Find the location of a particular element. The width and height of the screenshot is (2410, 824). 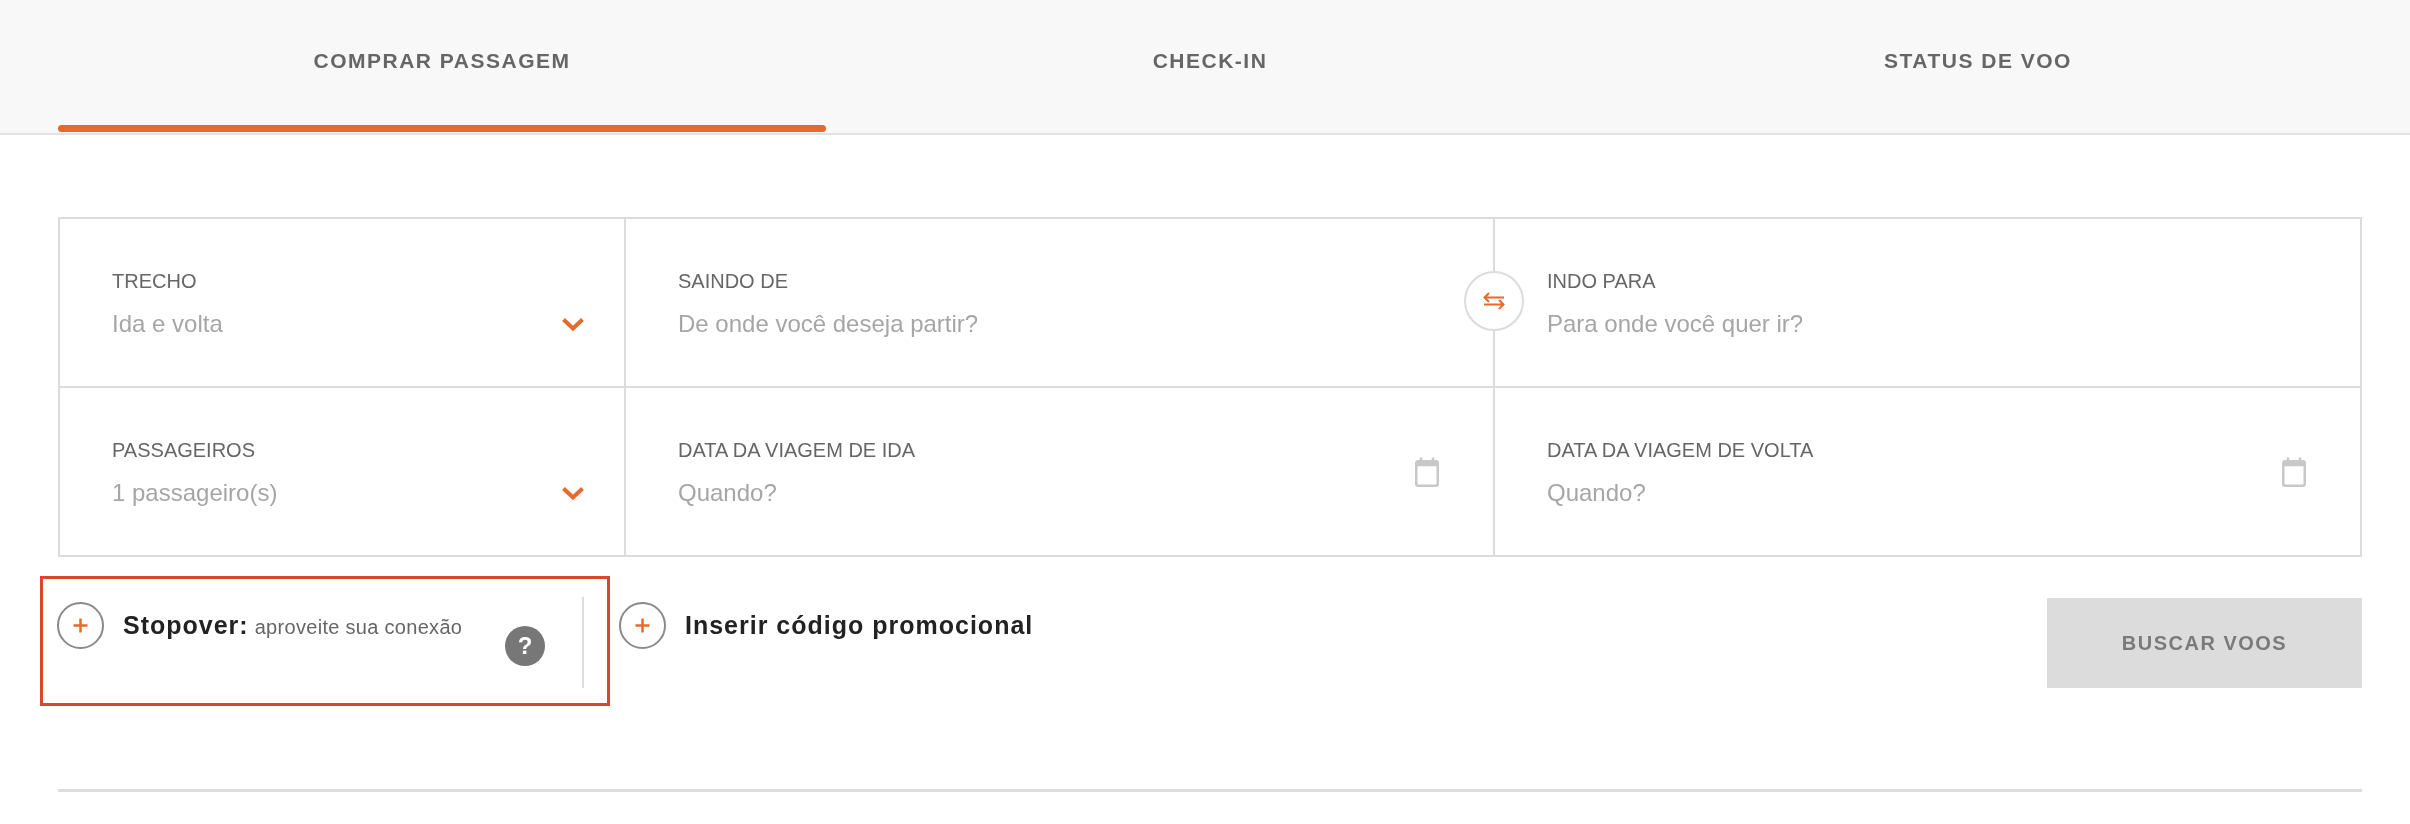

field-label: DATA DA VIAGEM DE IDA is located at coordinates (797, 450).